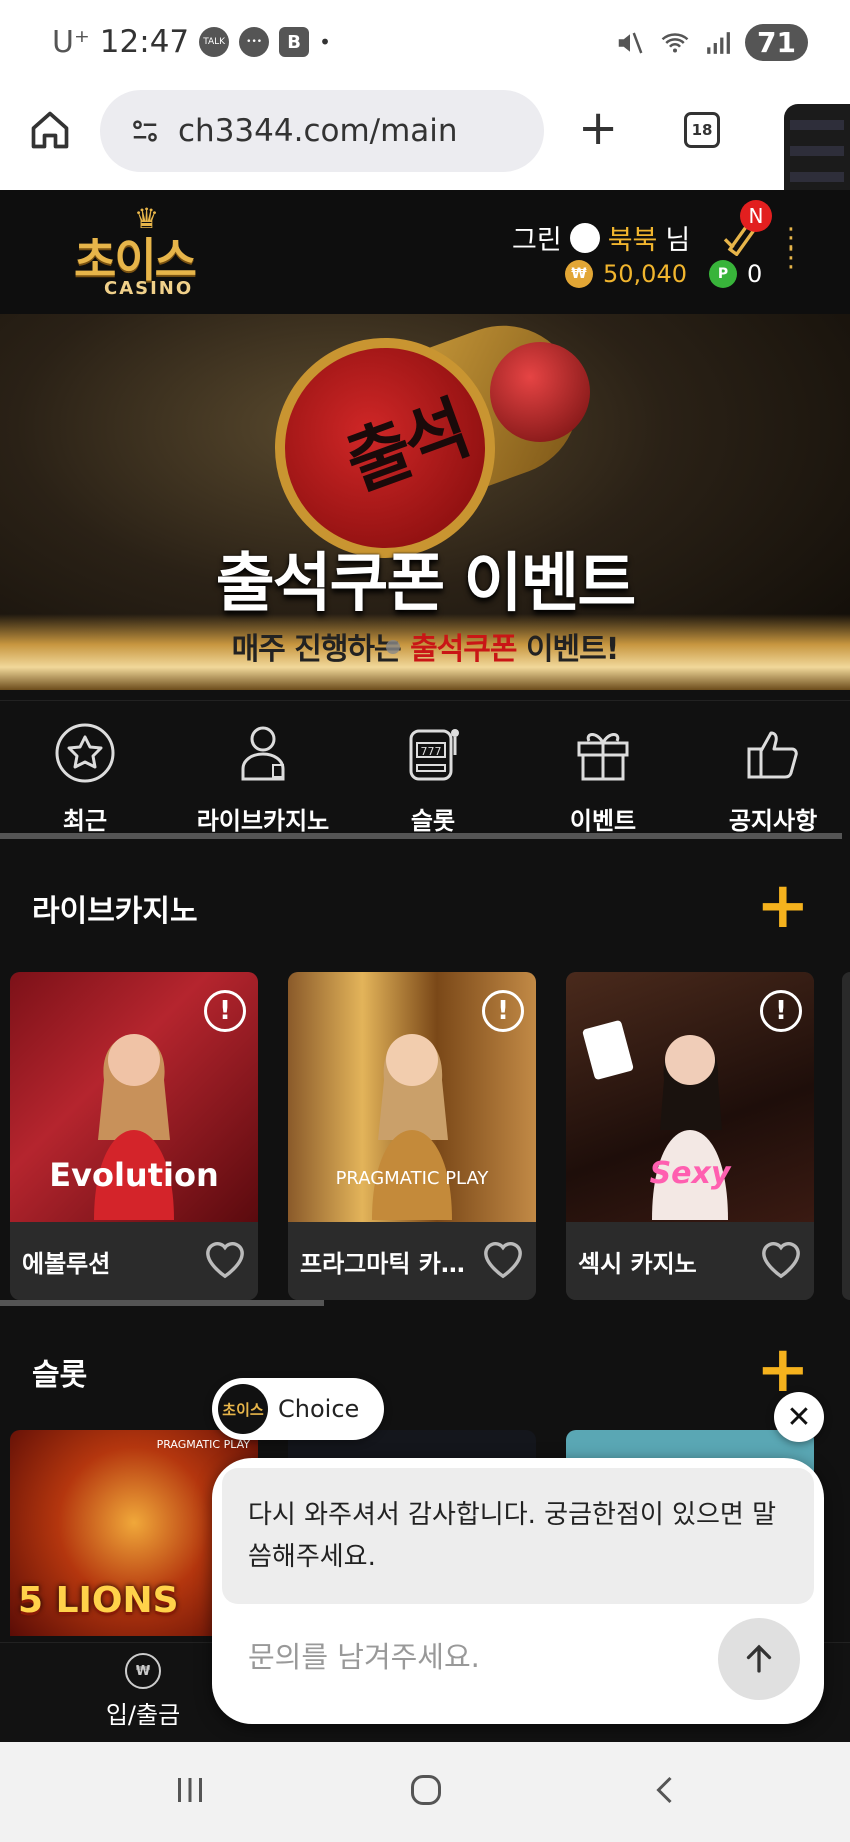  What do you see at coordinates (637, 1264) in the screenshot?
I see `game-name: 섹시 카지노` at bounding box center [637, 1264].